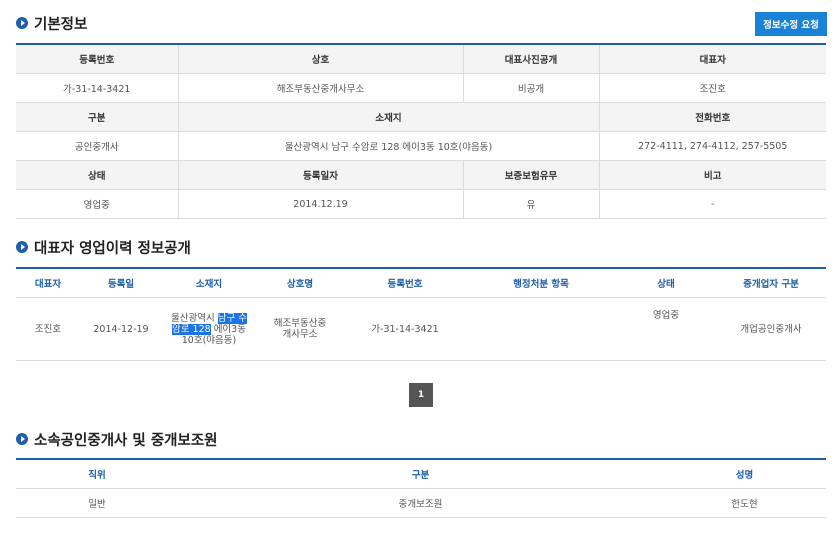  Describe the element at coordinates (771, 283) in the screenshot. I see `header-broker-type: 중개업자 구분` at that location.